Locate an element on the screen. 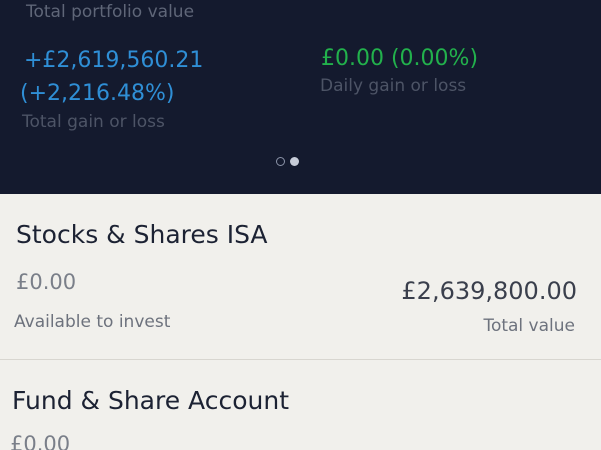 The image size is (601, 450). account-name: Fund & Share Account is located at coordinates (150, 400).